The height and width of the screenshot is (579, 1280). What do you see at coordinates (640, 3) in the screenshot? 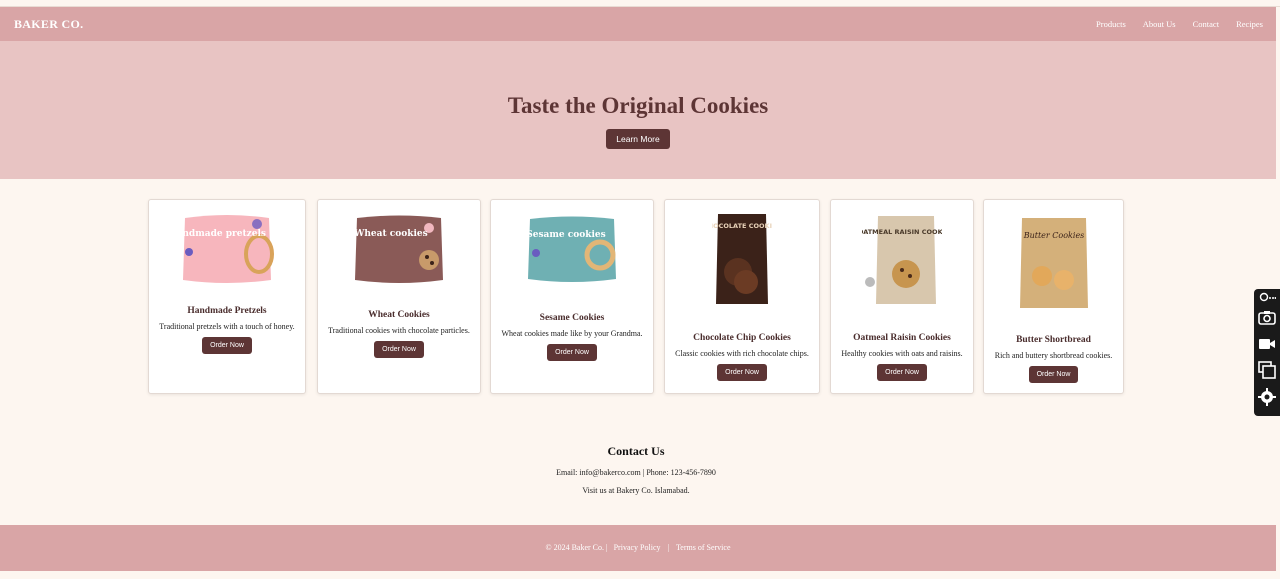
I see `browser-top-strip` at bounding box center [640, 3].